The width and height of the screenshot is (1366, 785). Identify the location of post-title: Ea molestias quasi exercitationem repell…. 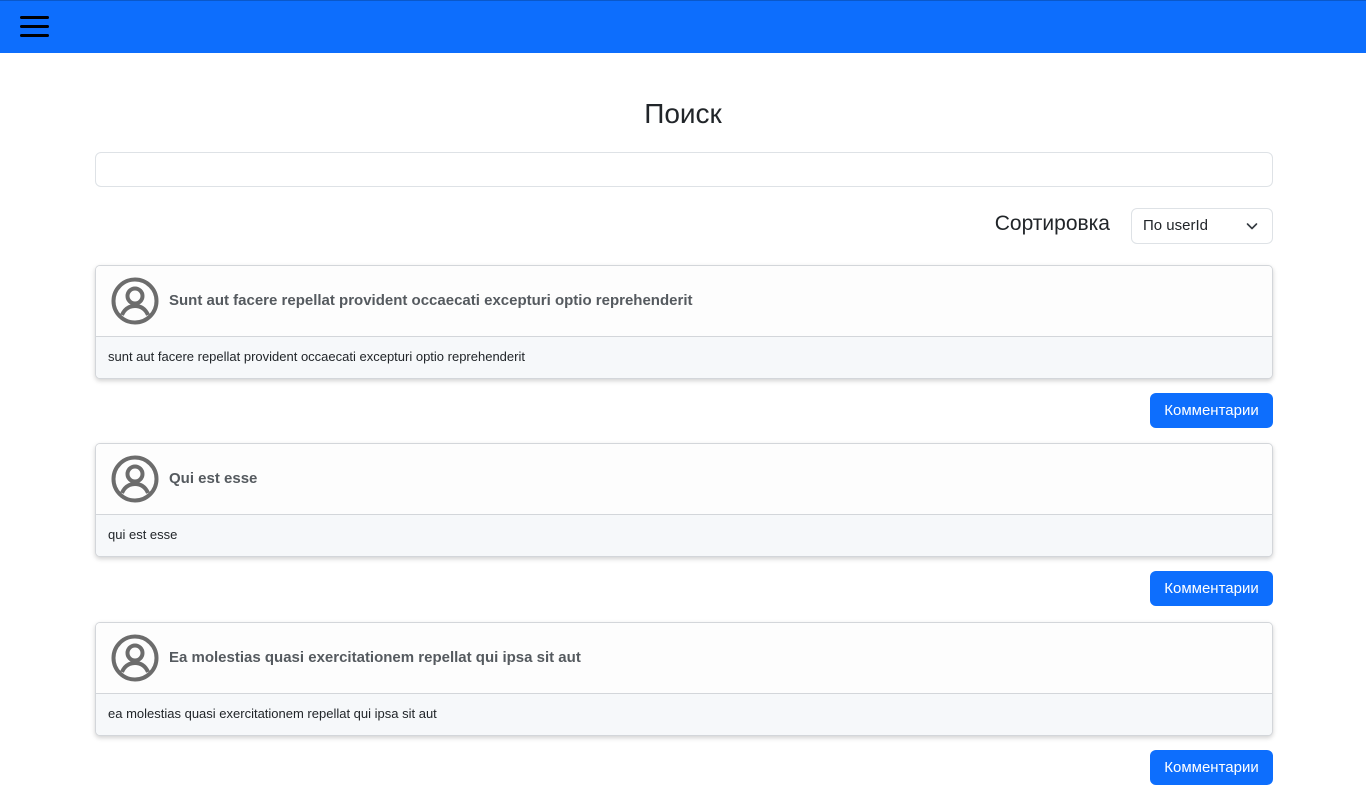
(375, 657).